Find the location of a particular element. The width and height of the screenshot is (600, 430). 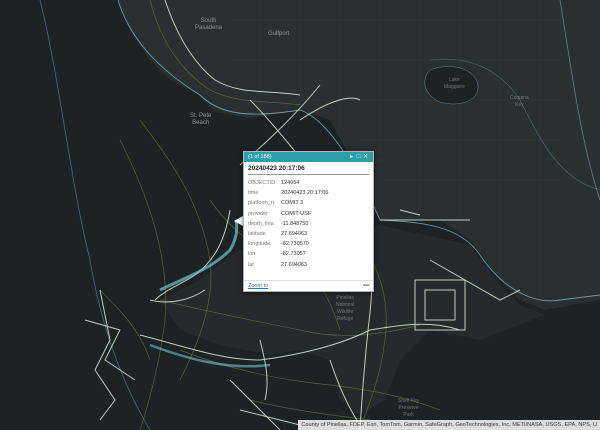

attribute-row: latitude 27.694063 is located at coordinates (308, 234).